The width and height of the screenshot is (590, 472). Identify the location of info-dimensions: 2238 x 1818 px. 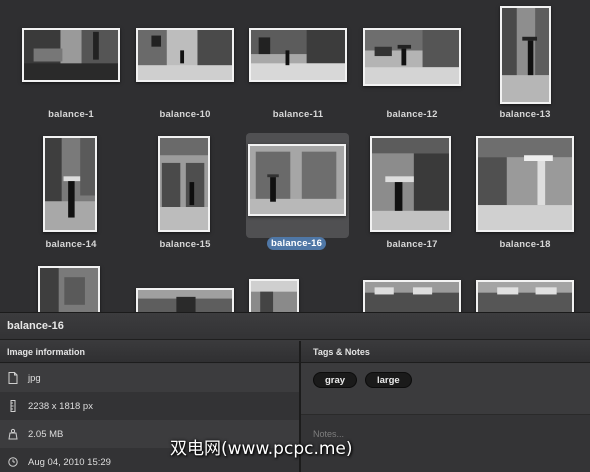
(60, 406).